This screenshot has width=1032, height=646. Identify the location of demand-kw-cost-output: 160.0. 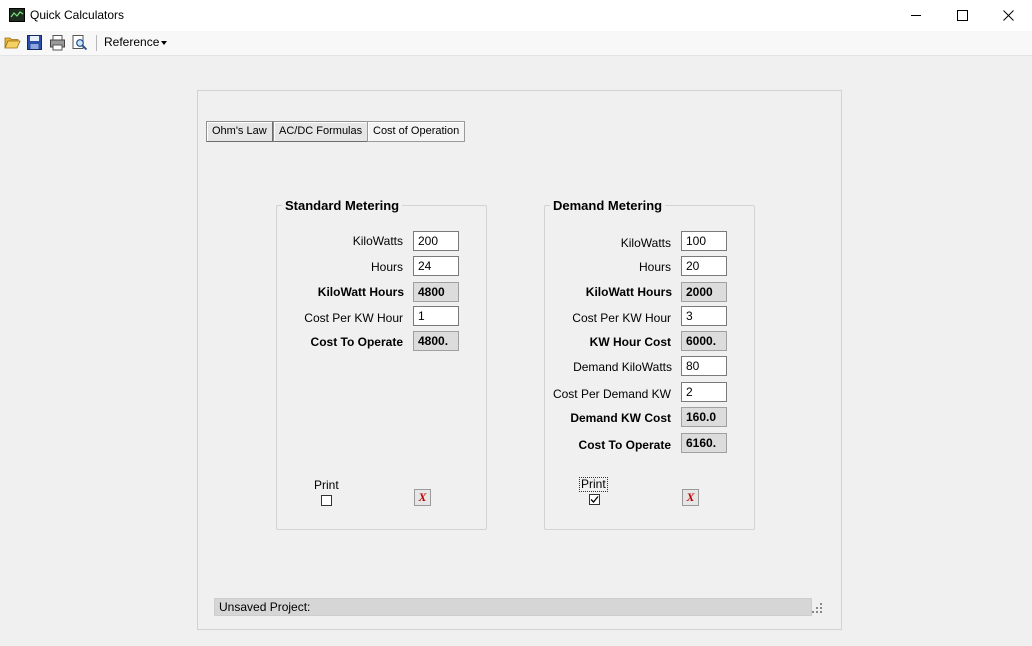
(704, 417).